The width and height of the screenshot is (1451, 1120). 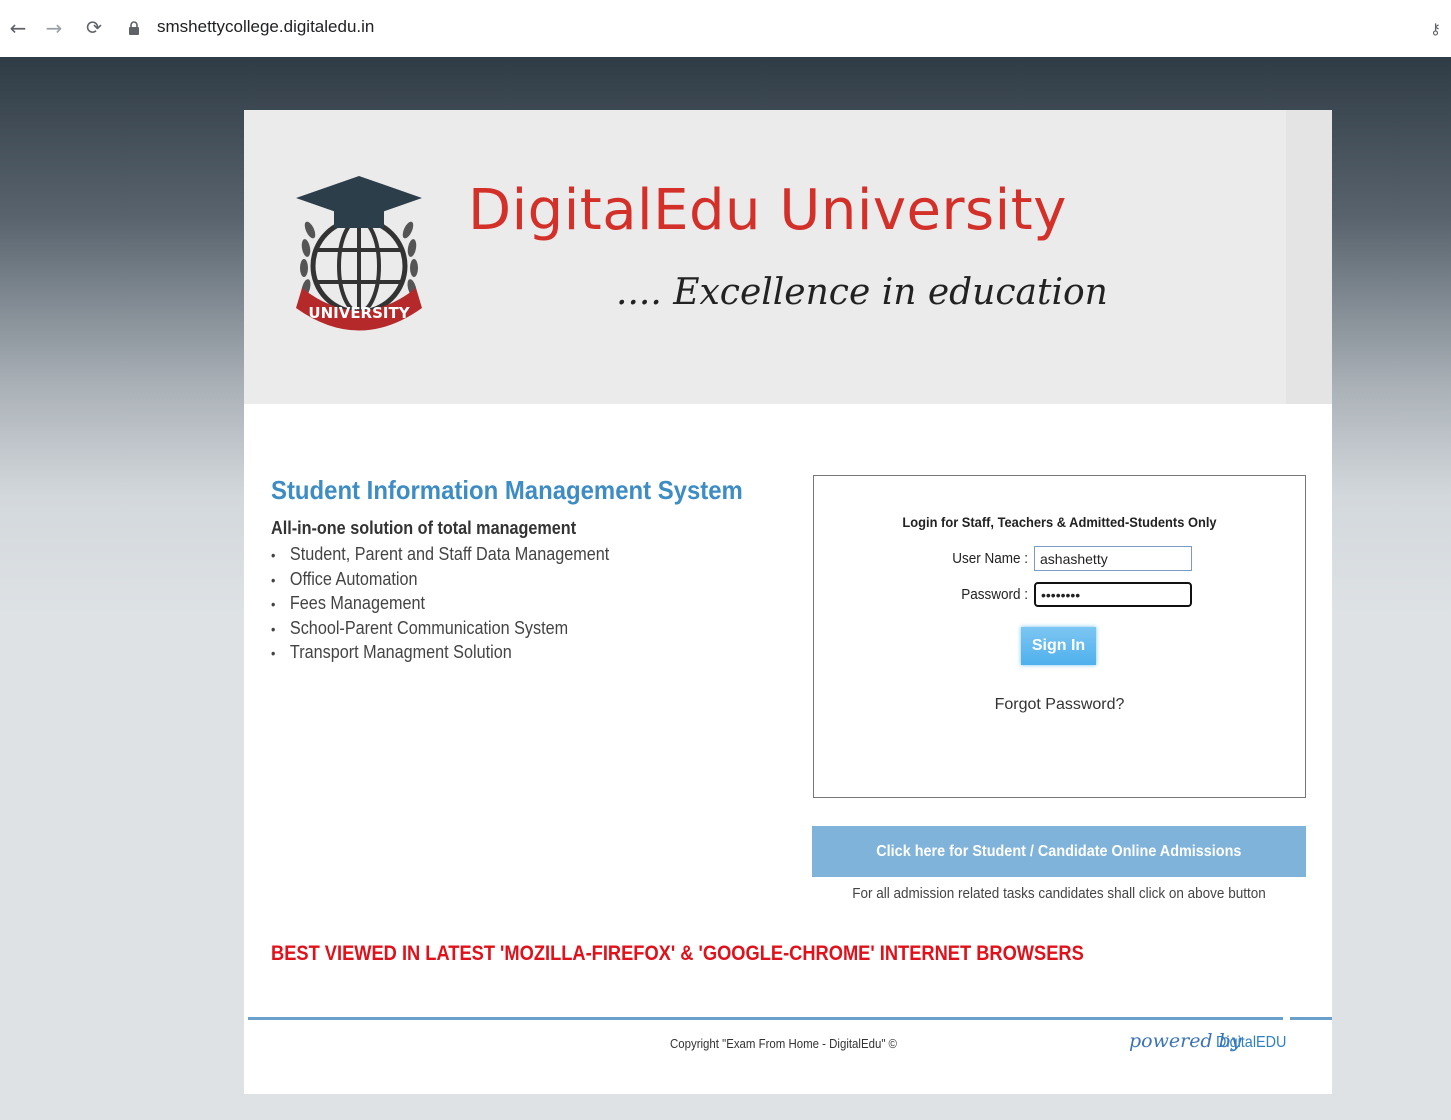 What do you see at coordinates (54, 28) in the screenshot?
I see `forward-arrow-icon: →` at bounding box center [54, 28].